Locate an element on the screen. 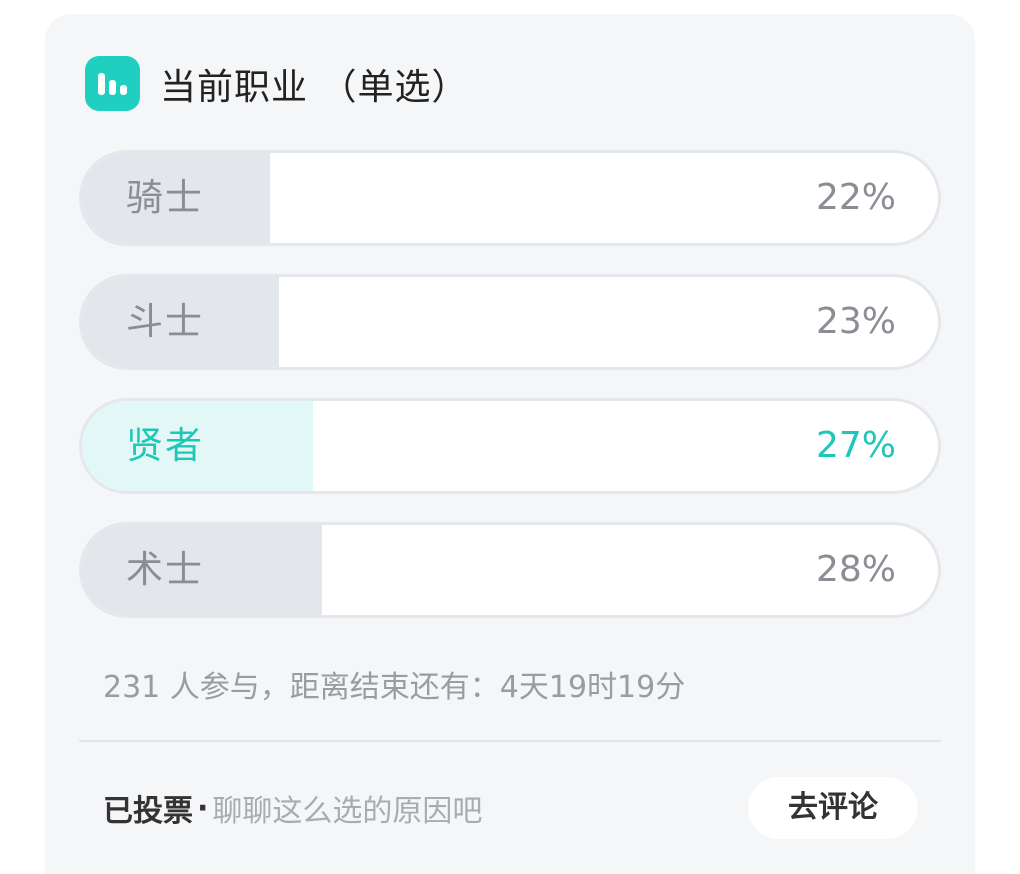 The height and width of the screenshot is (874, 1020). poll-option: 贤者 27% is located at coordinates (510, 446).